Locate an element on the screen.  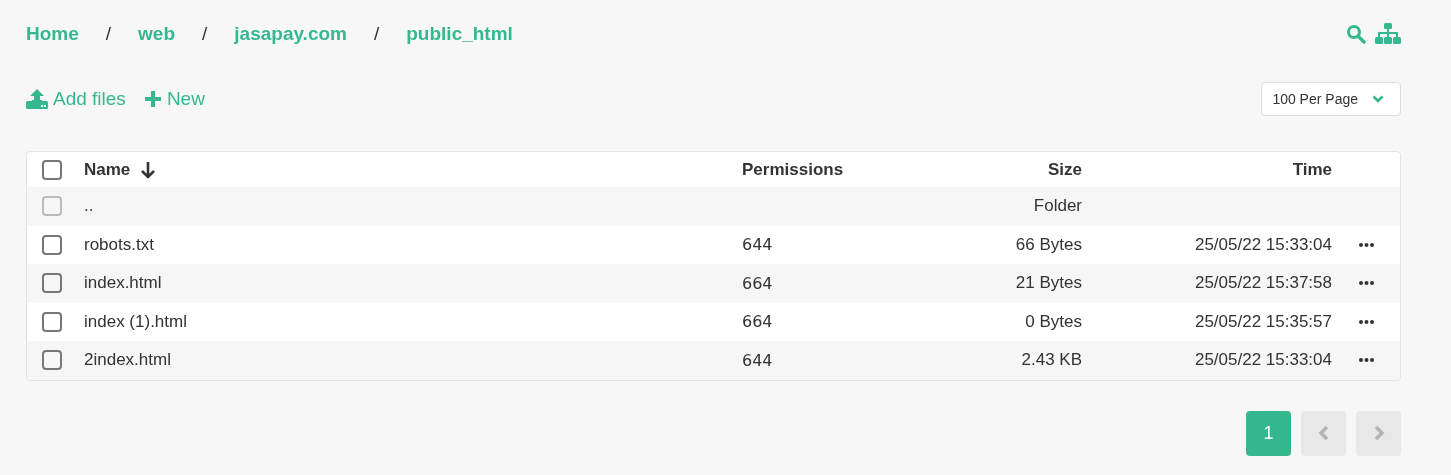
size-cell-text: 21 Bytes is located at coordinates (1048, 283).